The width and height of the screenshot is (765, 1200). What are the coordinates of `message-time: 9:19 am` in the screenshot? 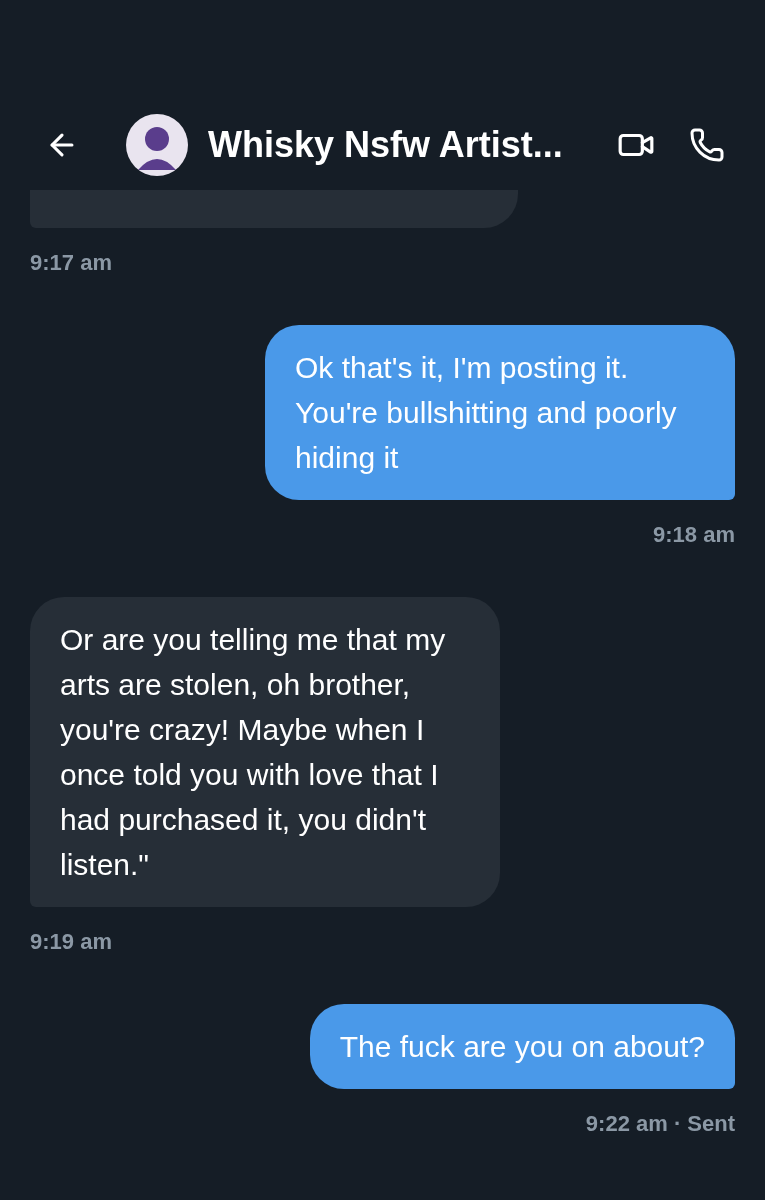 It's located at (71, 942).